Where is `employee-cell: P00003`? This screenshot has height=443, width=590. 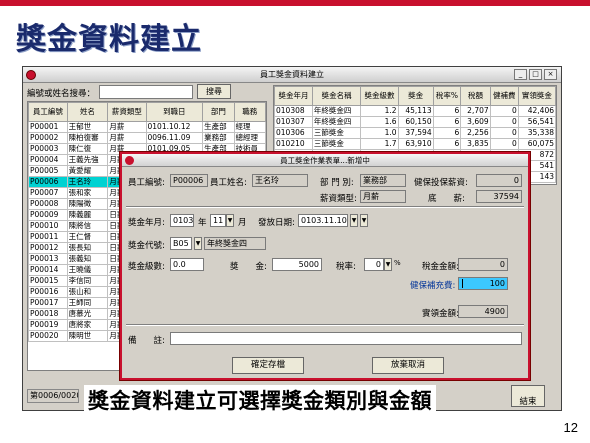
employee-cell: P00003 is located at coordinates (48, 149).